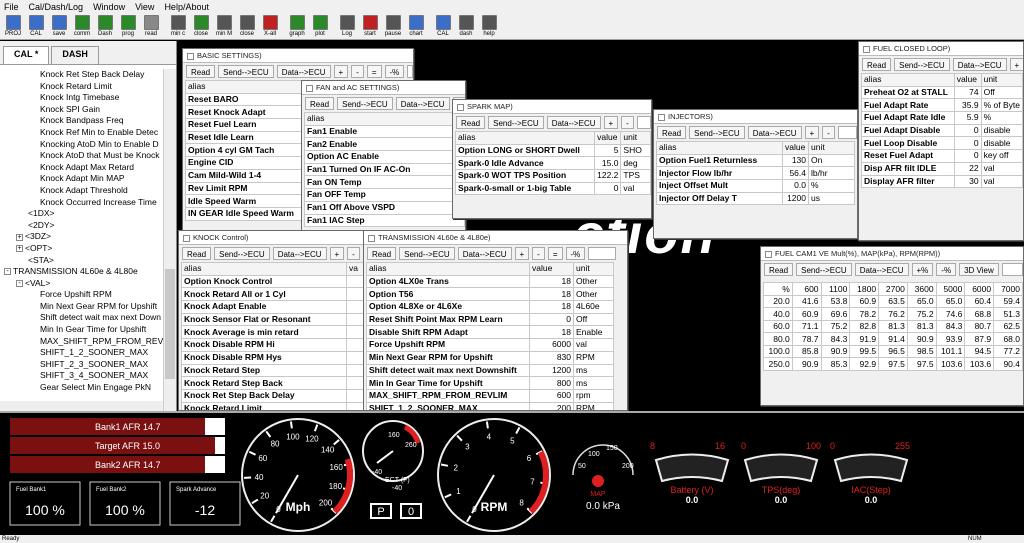 The height and width of the screenshot is (543, 1024). I want to click on ve-cell: 69.6, so click(835, 314).